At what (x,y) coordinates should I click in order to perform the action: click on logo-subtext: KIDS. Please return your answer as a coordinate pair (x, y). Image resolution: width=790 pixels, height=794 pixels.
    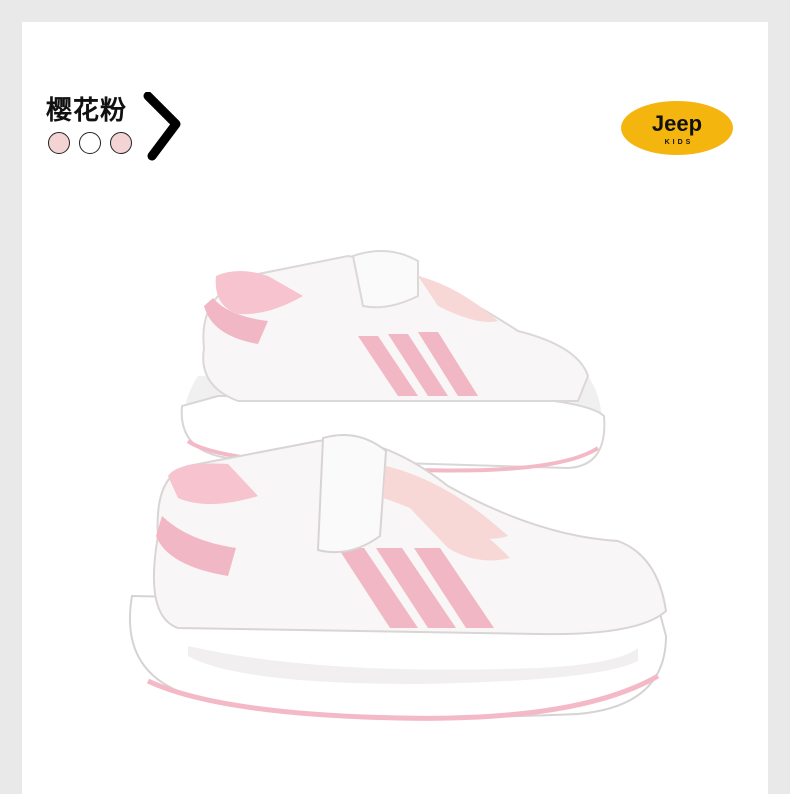
    Looking at the image, I should click on (679, 142).